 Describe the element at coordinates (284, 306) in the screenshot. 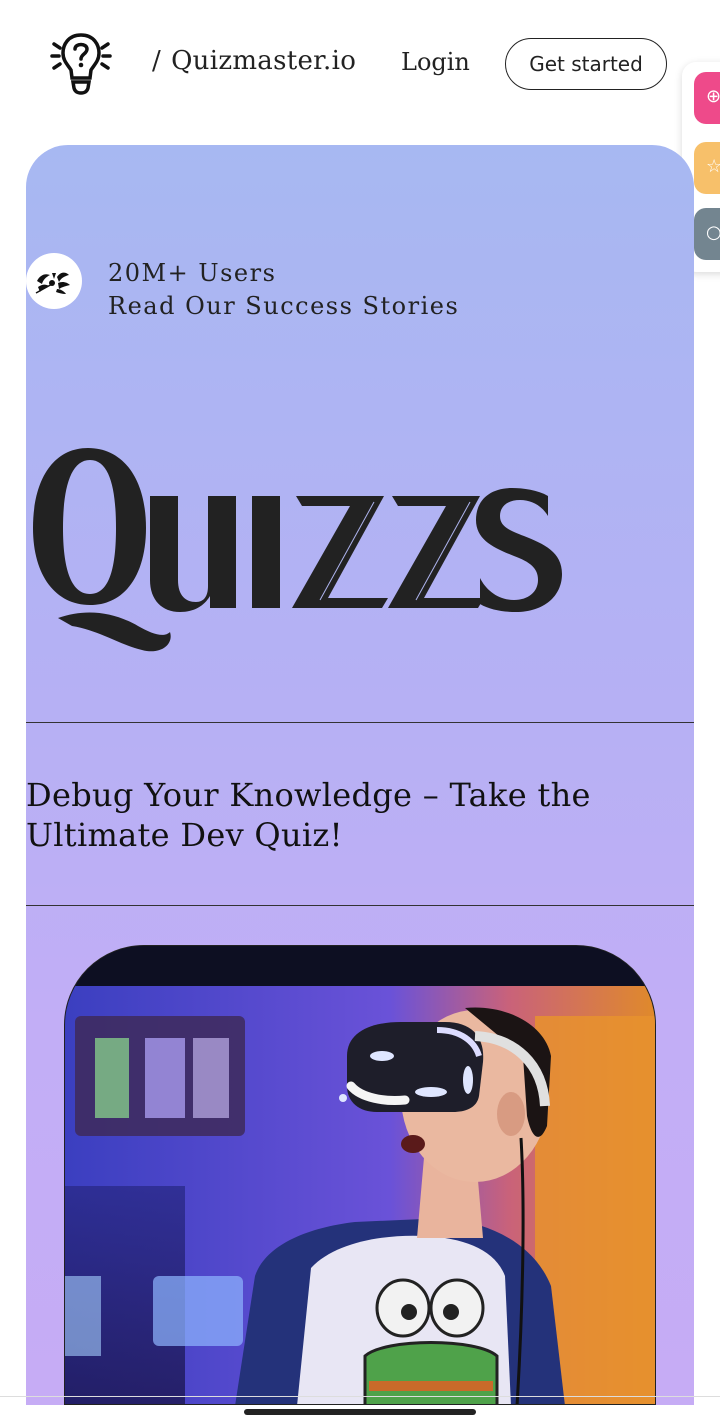

I see `success-stories-label: Read Our Success Stories` at that location.